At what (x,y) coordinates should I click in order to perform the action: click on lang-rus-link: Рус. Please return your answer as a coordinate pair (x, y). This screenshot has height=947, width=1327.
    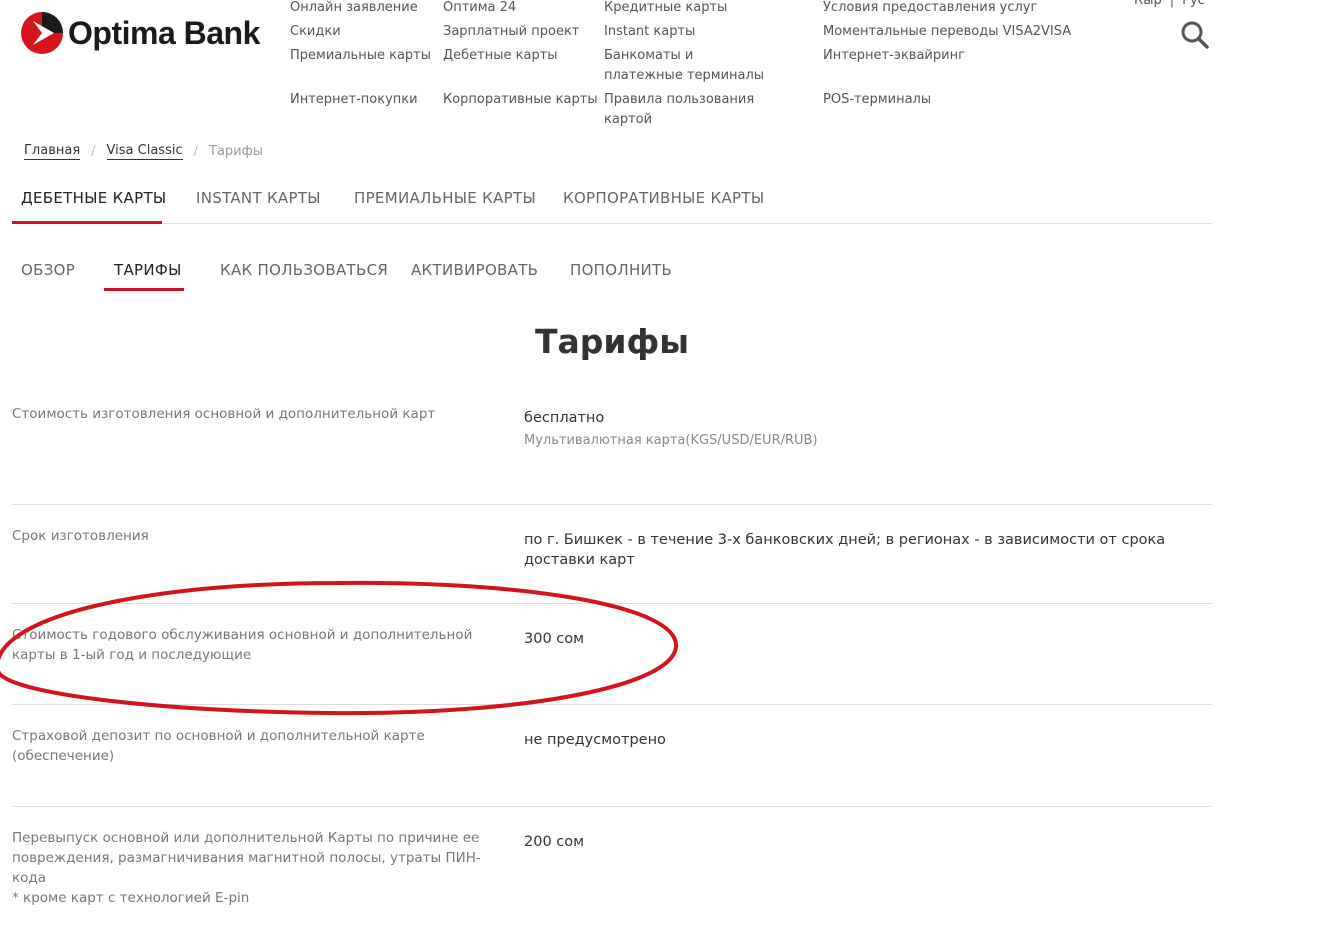
    Looking at the image, I should click on (1193, 4).